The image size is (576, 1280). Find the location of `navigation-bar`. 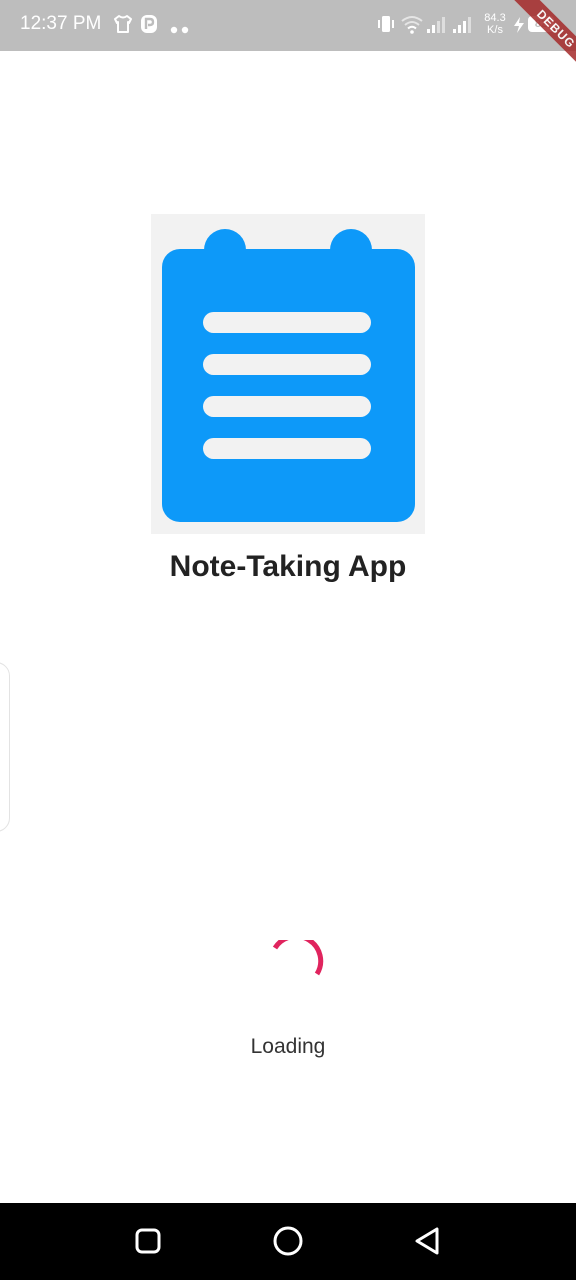

navigation-bar is located at coordinates (288, 1241).